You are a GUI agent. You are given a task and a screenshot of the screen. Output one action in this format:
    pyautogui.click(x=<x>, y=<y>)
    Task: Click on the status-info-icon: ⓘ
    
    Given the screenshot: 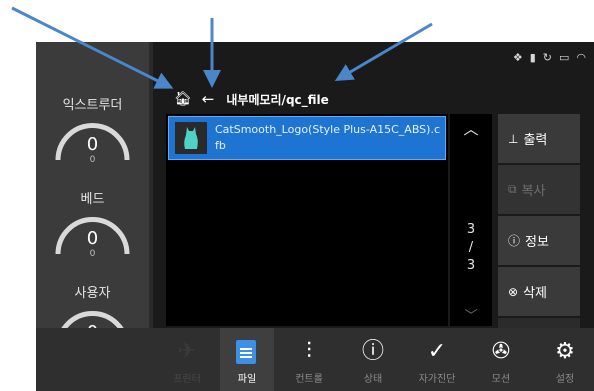 What is the action you would take?
    pyautogui.click(x=372, y=351)
    